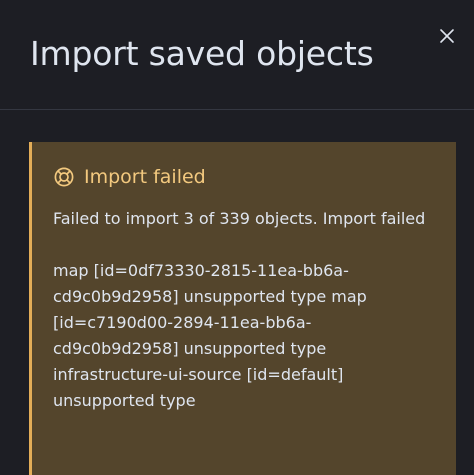 Image resolution: width=474 pixels, height=475 pixels. Describe the element at coordinates (64, 177) in the screenshot. I see `help-icon` at that location.